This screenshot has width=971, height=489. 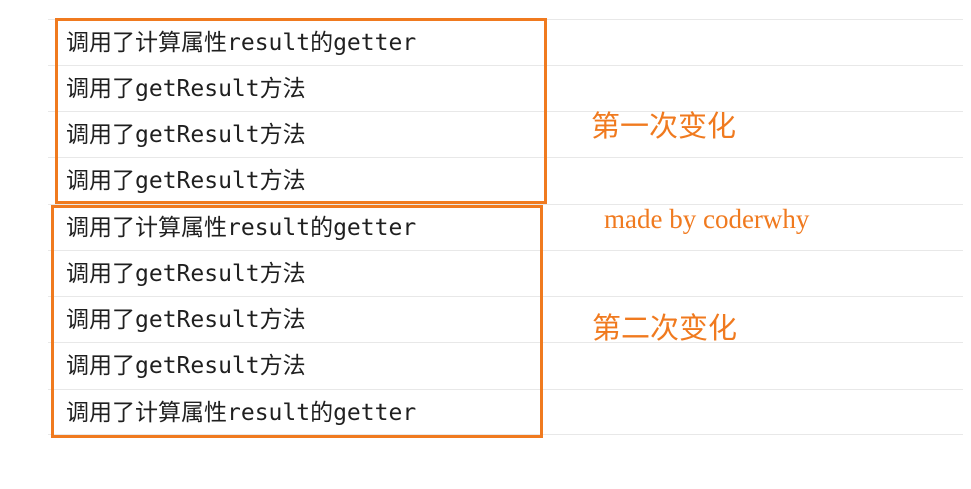 What do you see at coordinates (664, 126) in the screenshot?
I see `first-change-label: 第一次变化` at bounding box center [664, 126].